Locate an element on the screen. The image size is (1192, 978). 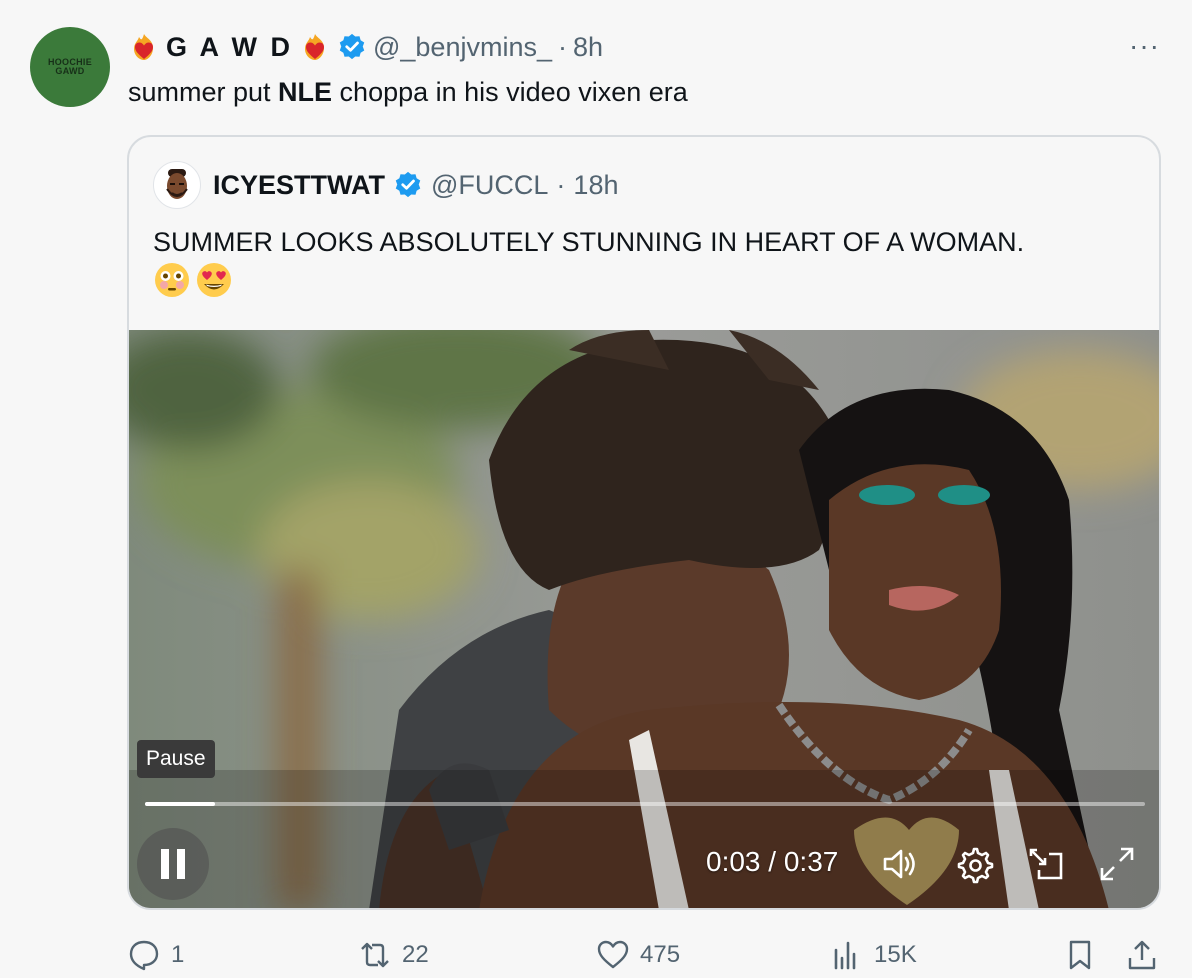
settings-gear-icon is located at coordinates (974, 864).